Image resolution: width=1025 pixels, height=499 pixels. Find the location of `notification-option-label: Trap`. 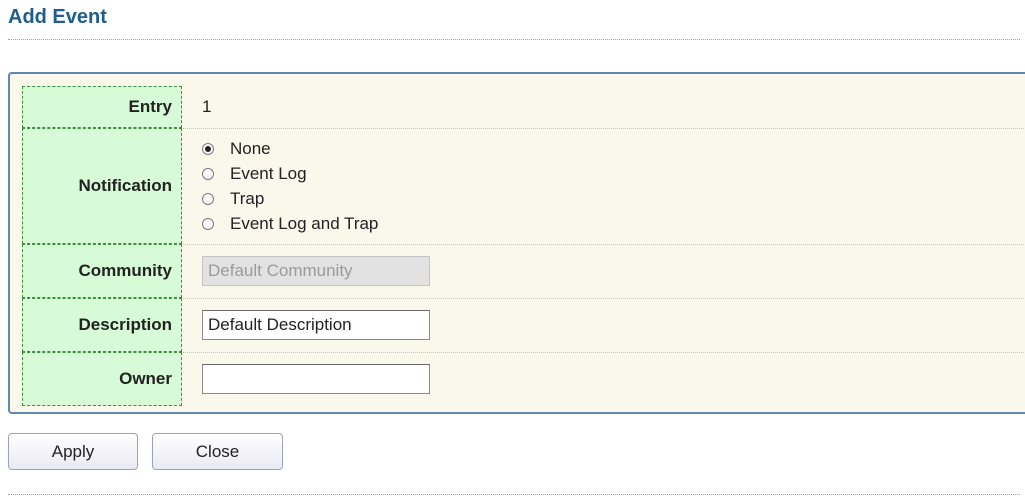

notification-option-label: Trap is located at coordinates (247, 198).